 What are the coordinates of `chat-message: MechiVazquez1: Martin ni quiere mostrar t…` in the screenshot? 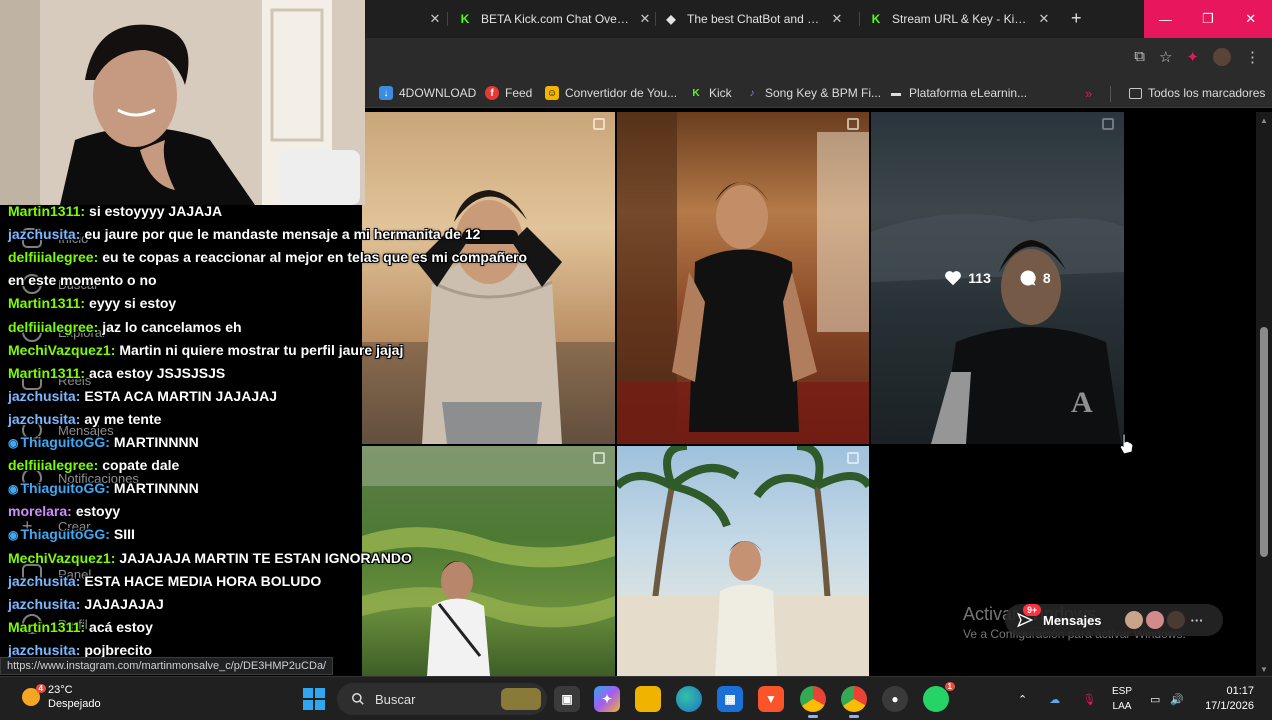 It's located at (205, 350).